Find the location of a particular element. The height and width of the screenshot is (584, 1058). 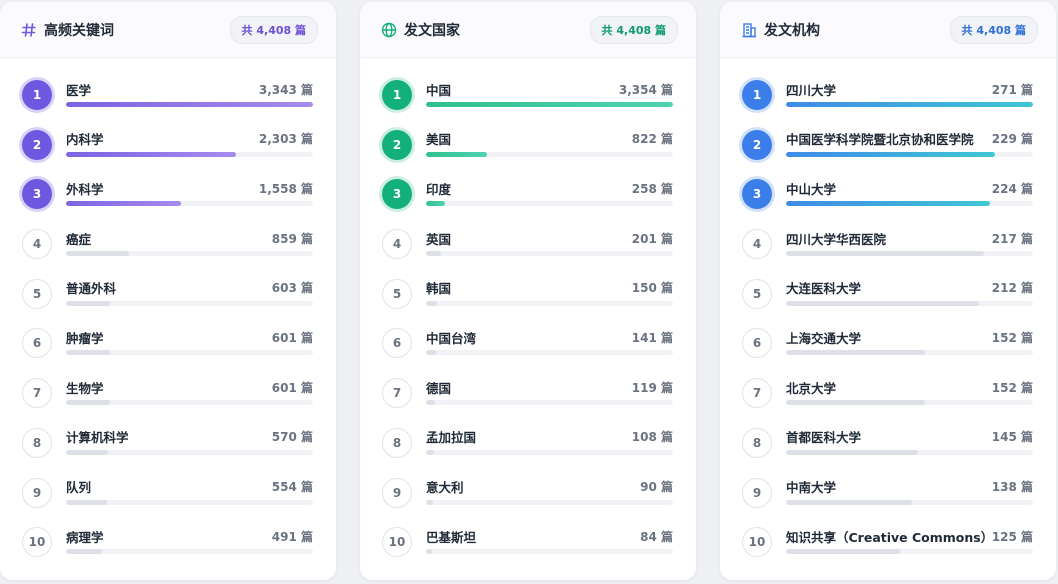

item-count: 601 篇 is located at coordinates (292, 337).